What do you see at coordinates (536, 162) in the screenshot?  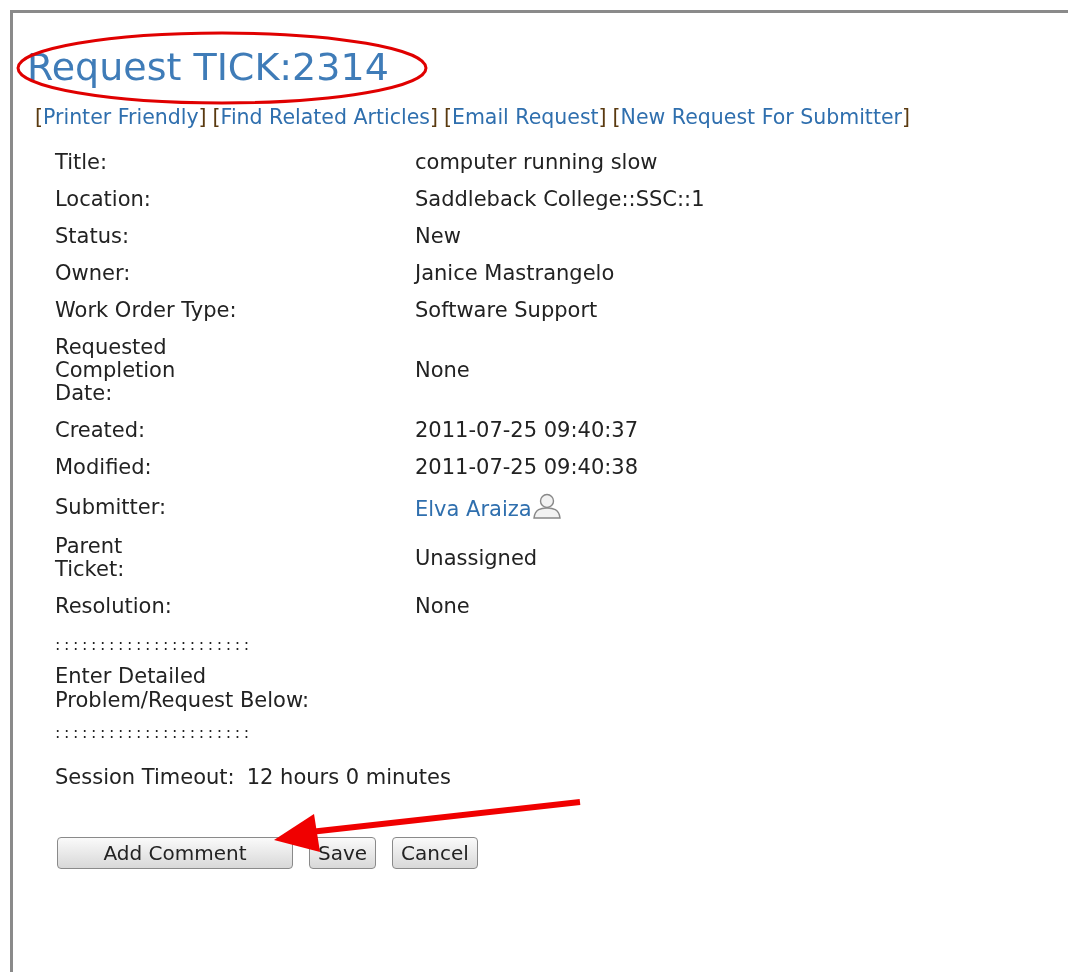 I see `field-value: computer running slow` at bounding box center [536, 162].